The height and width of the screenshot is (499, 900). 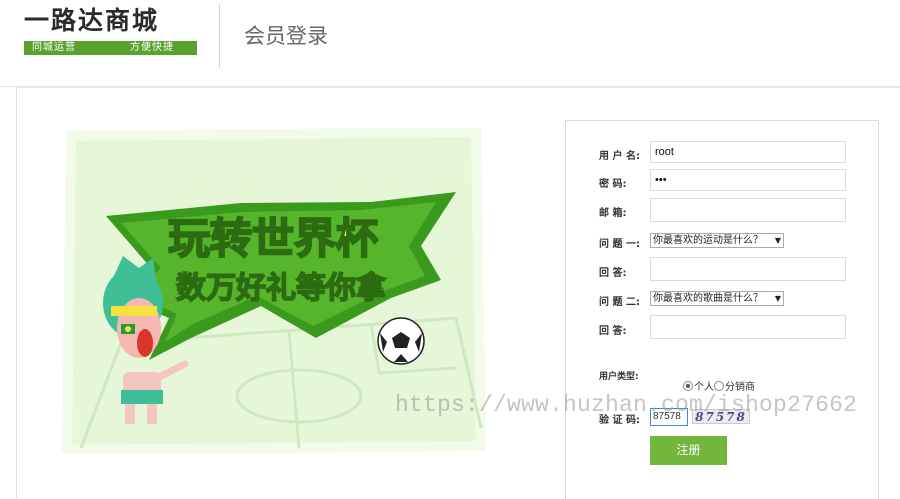 What do you see at coordinates (626, 405) in the screenshot?
I see `watermark-text: https://www.huzhan.com/ishop27662` at bounding box center [626, 405].